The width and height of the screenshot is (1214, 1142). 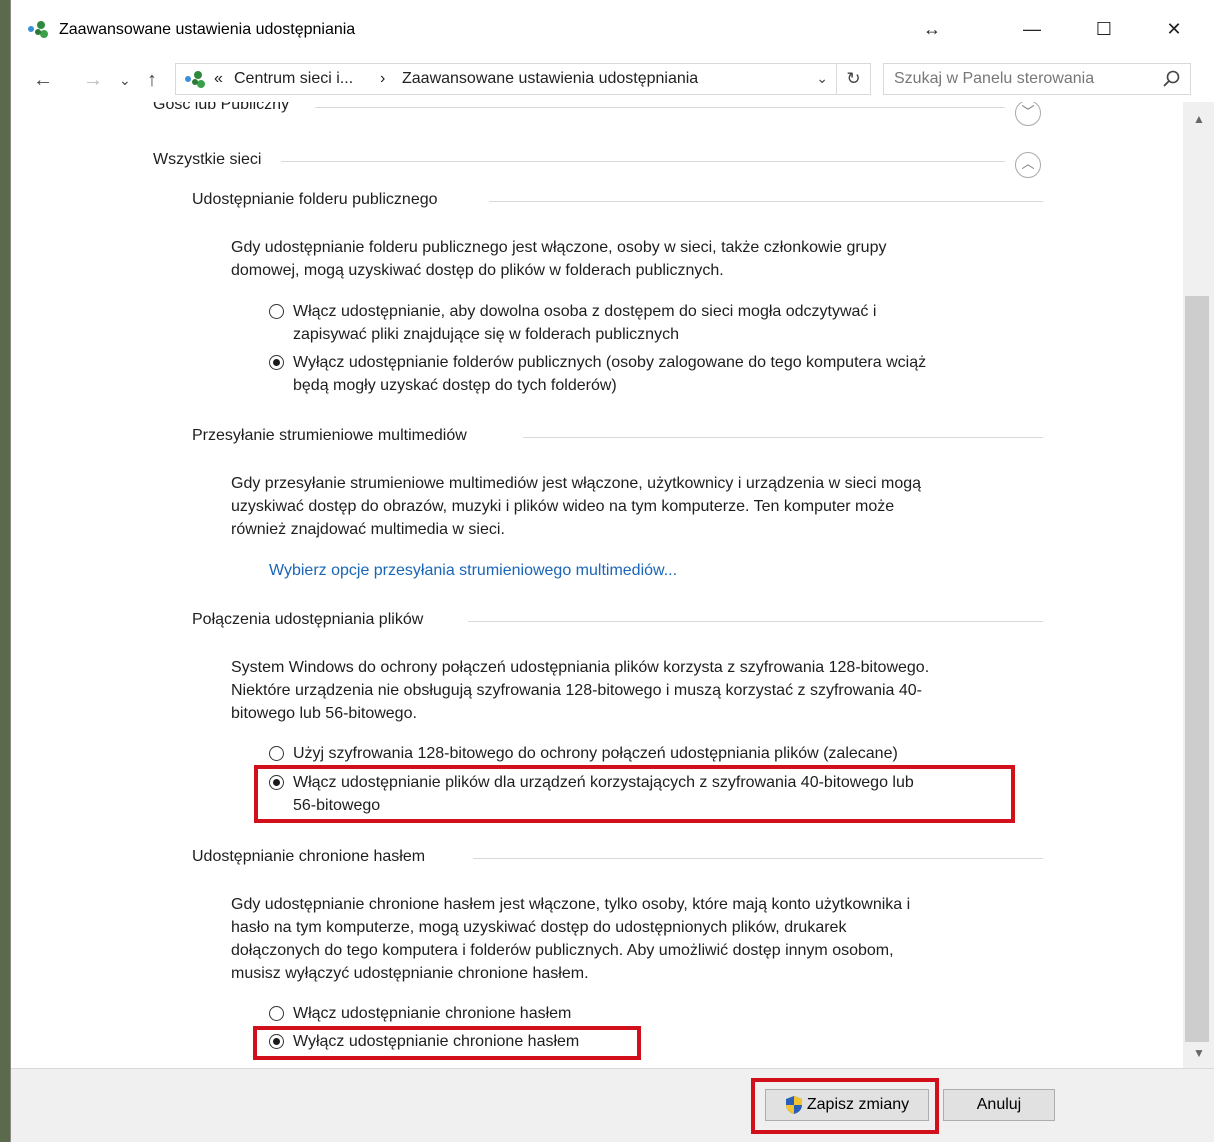 What do you see at coordinates (329, 435) in the screenshot?
I see `media-streaming-heading: Przesyłanie strumieniowe multimediów` at bounding box center [329, 435].